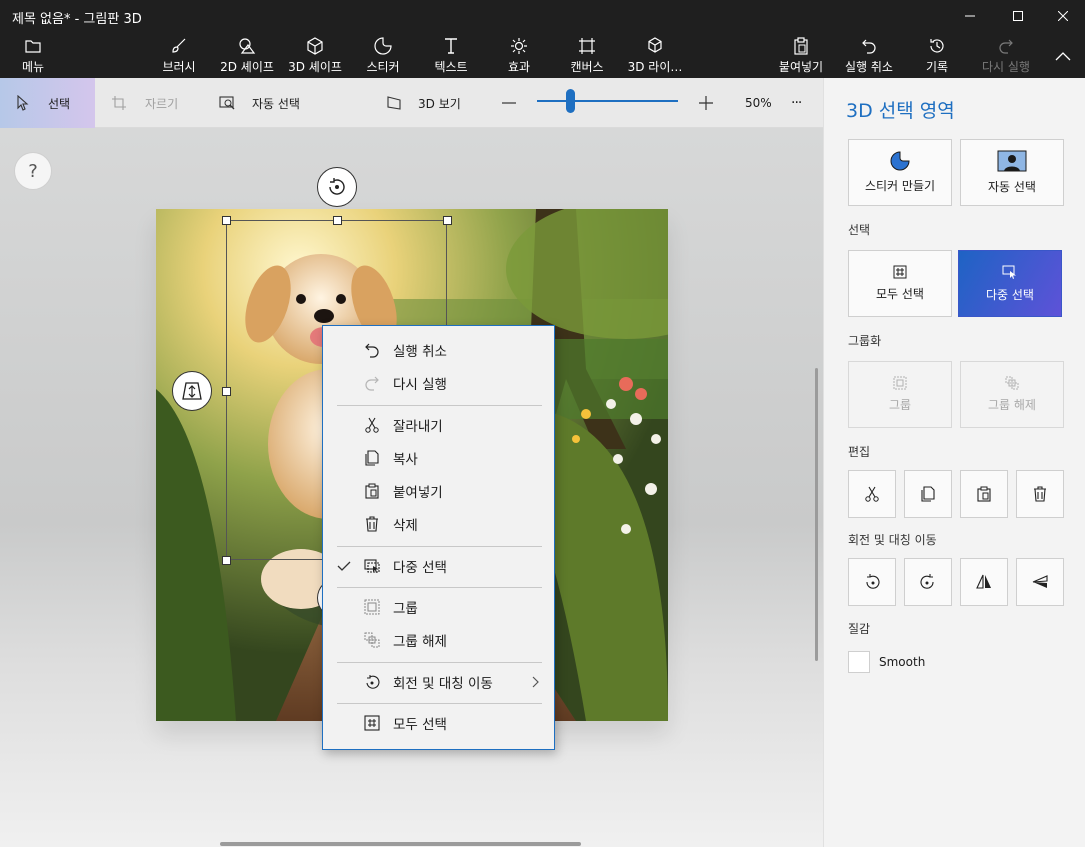 The height and width of the screenshot is (847, 1085). What do you see at coordinates (438, 524) in the screenshot?
I see `context-item-delete: 삭제` at bounding box center [438, 524].